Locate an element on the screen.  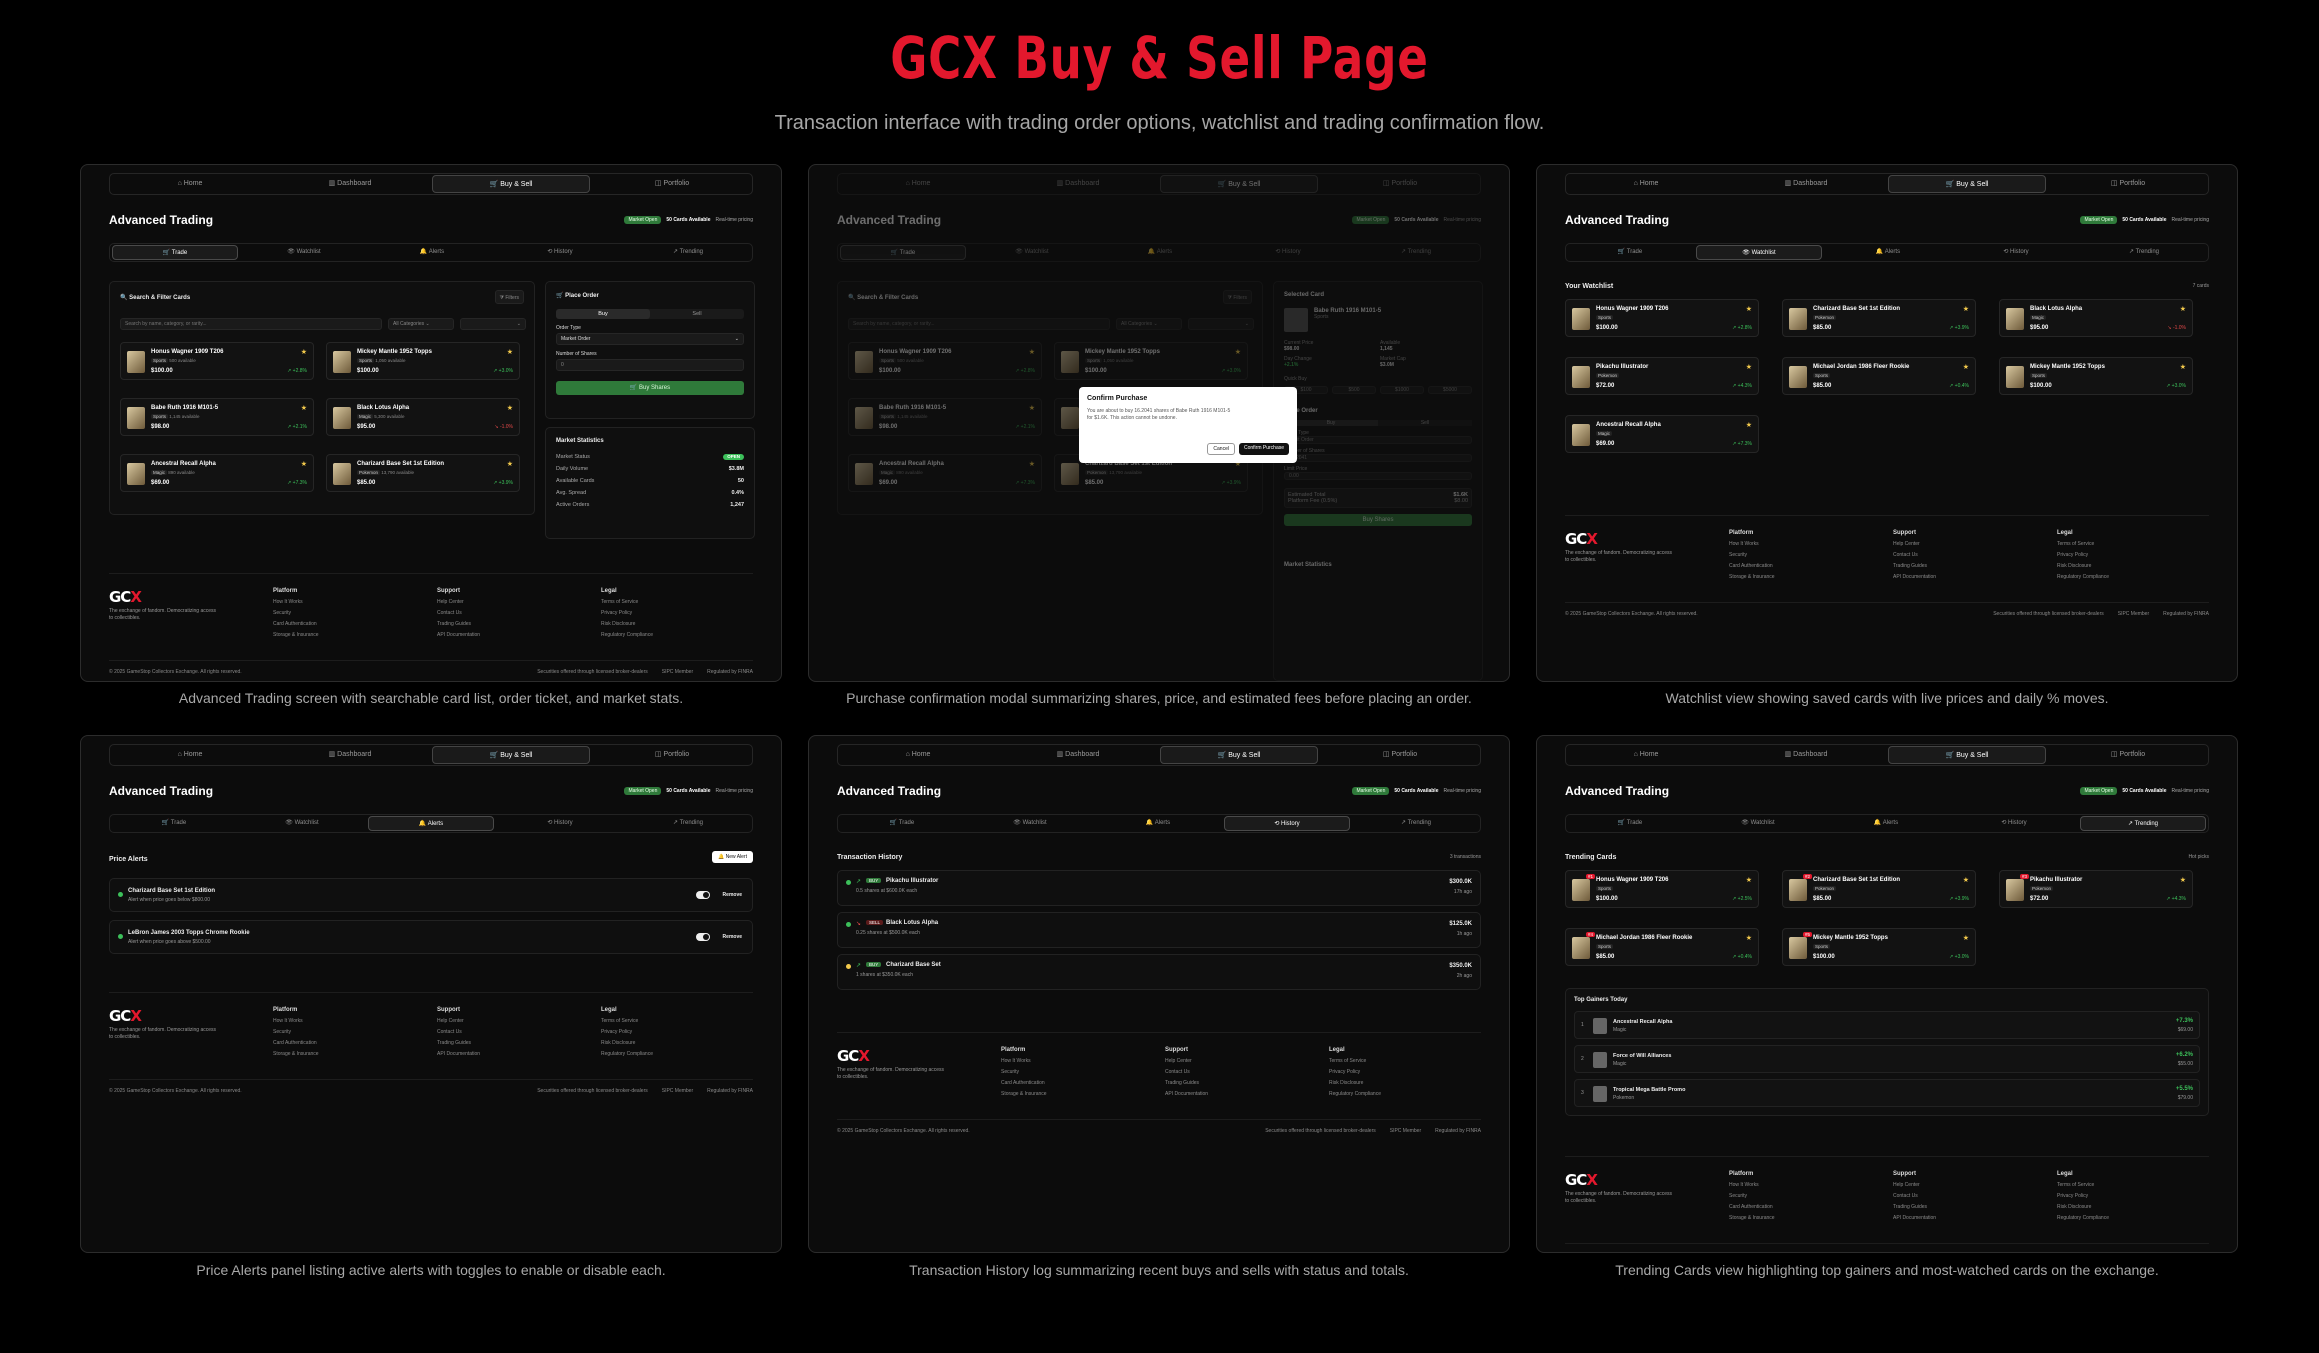
quick-buy-button: $5000 is located at coordinates (1450, 390).